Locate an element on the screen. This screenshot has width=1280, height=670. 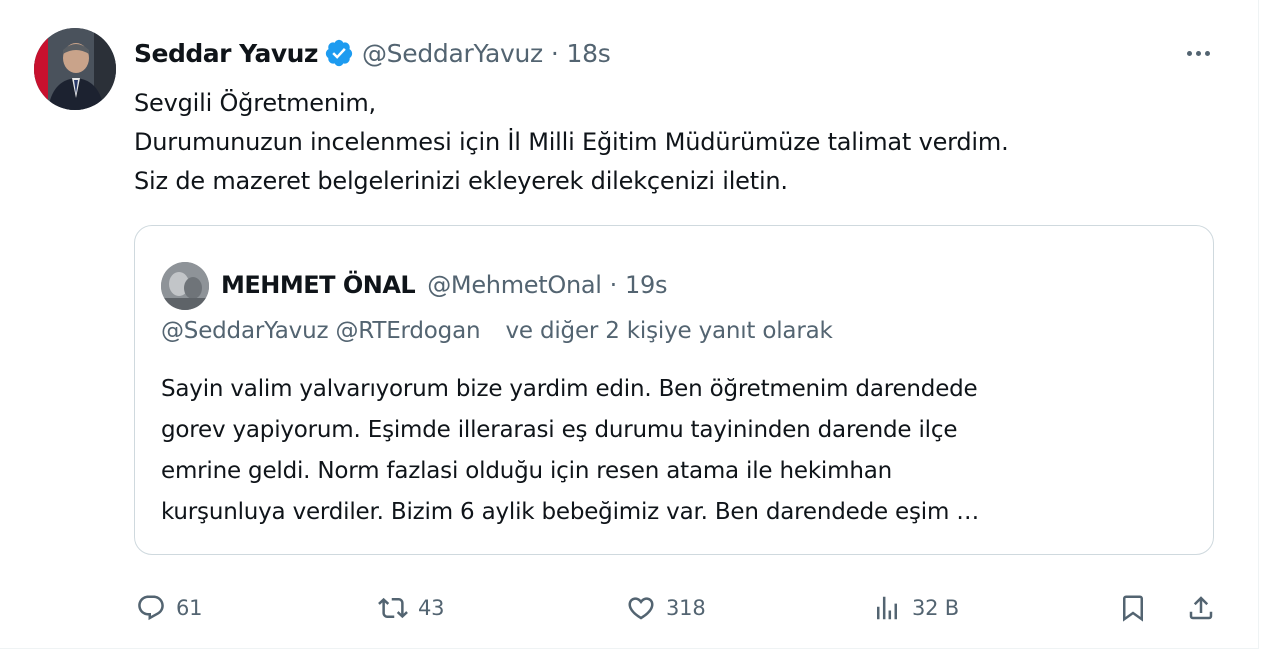
reply-button: 61 is located at coordinates (169, 608).